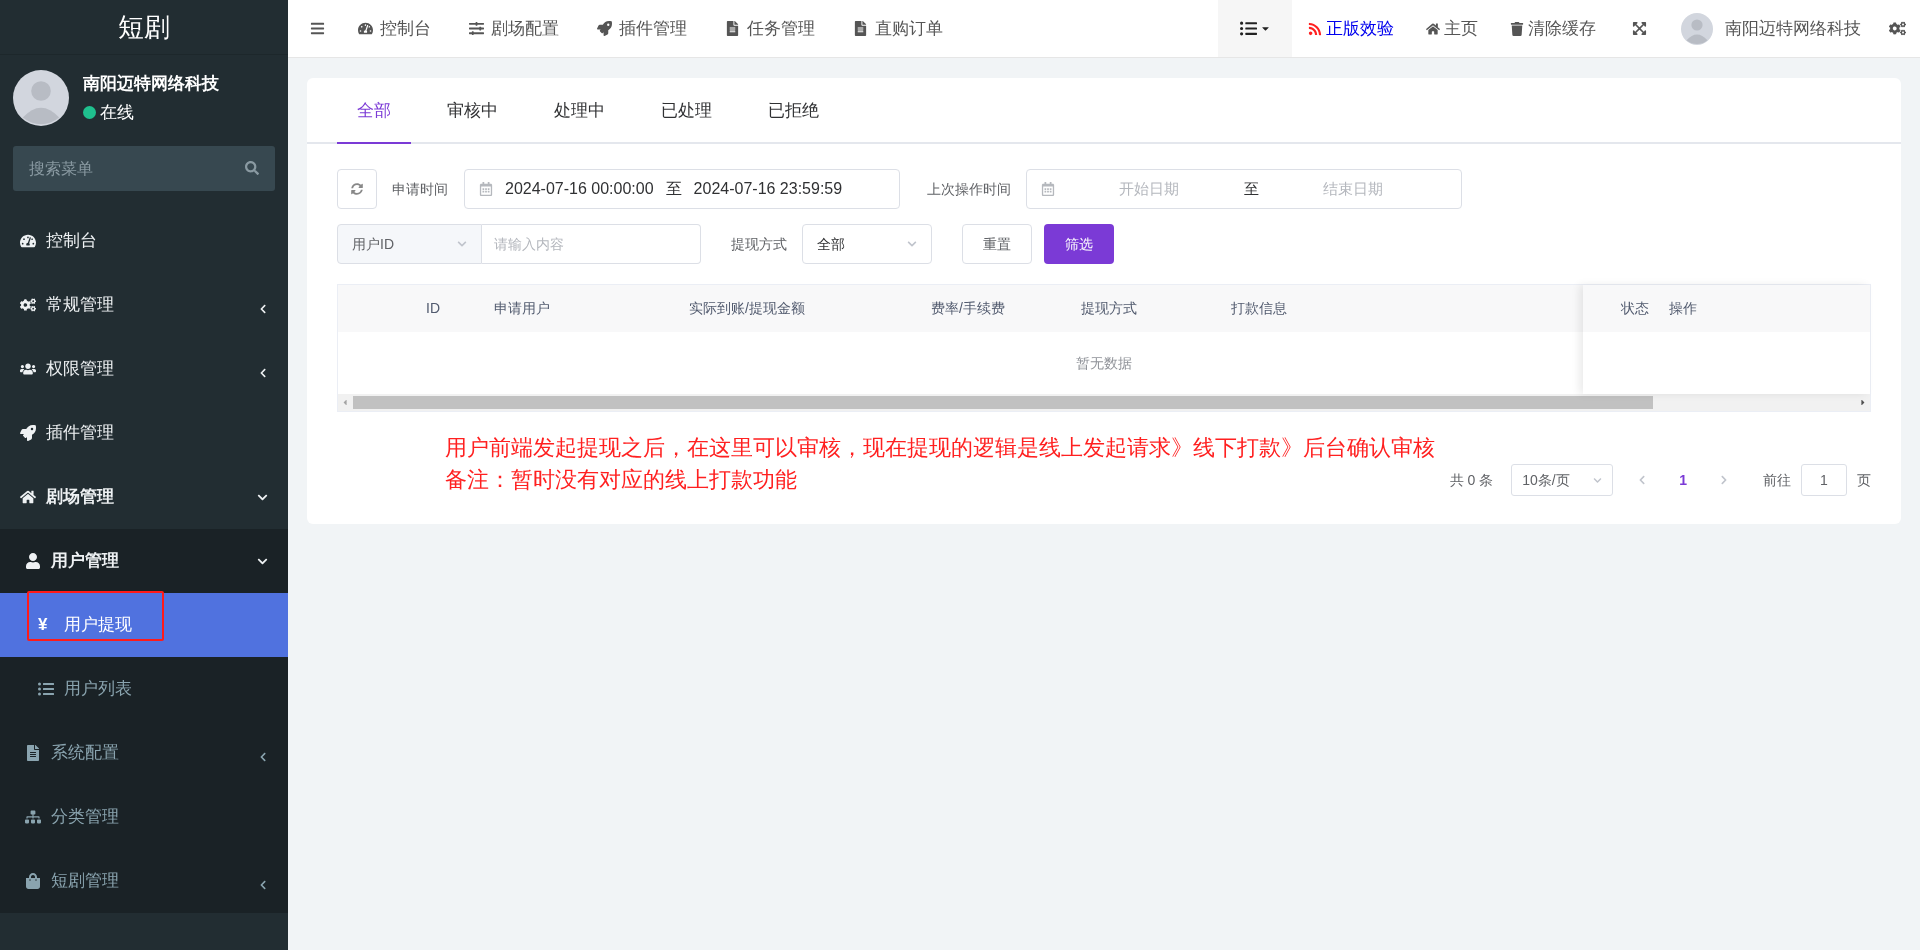 Image resolution: width=1920 pixels, height=950 pixels. What do you see at coordinates (768, 189) in the screenshot?
I see `date-end: 2024-07-16 23:59:59` at bounding box center [768, 189].